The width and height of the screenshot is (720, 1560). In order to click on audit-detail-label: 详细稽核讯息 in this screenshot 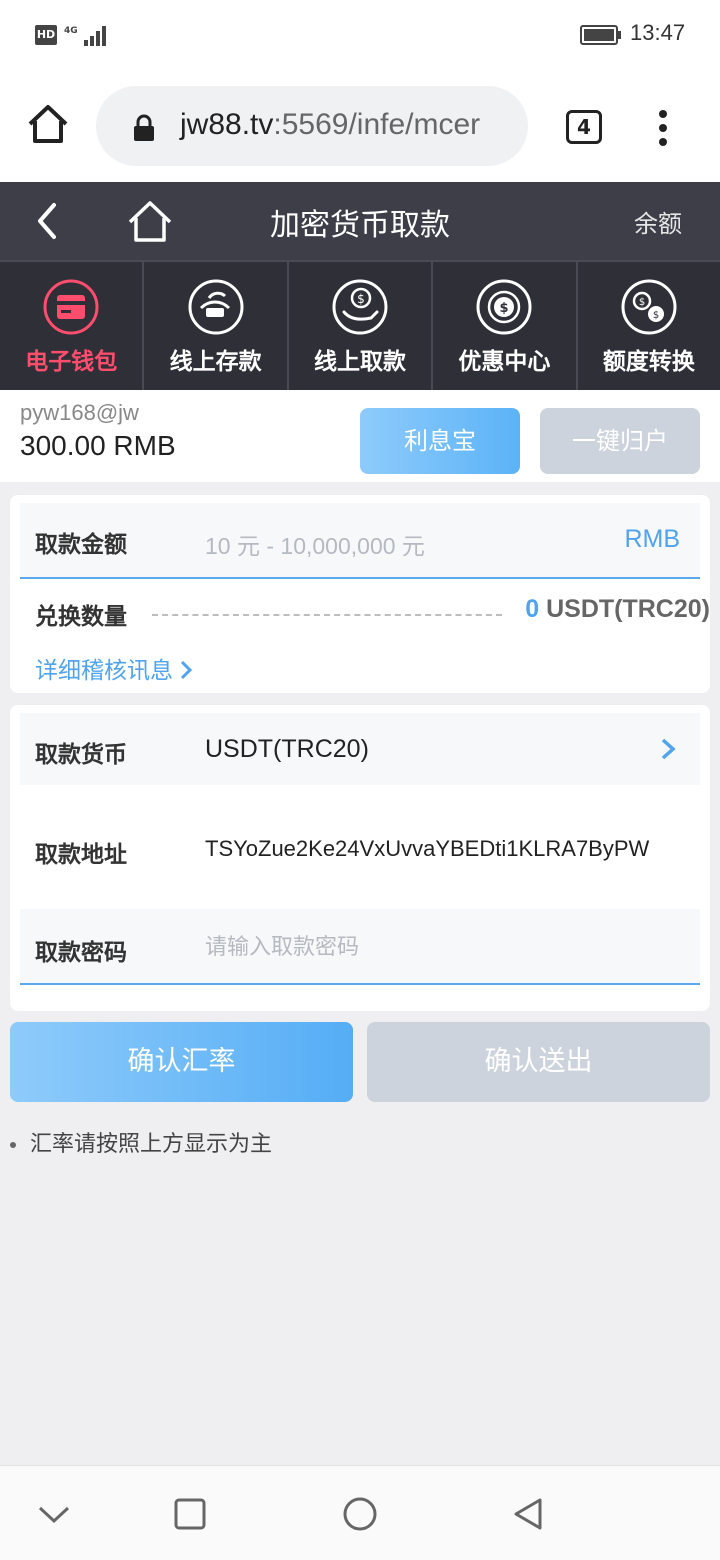, I will do `click(104, 671)`.